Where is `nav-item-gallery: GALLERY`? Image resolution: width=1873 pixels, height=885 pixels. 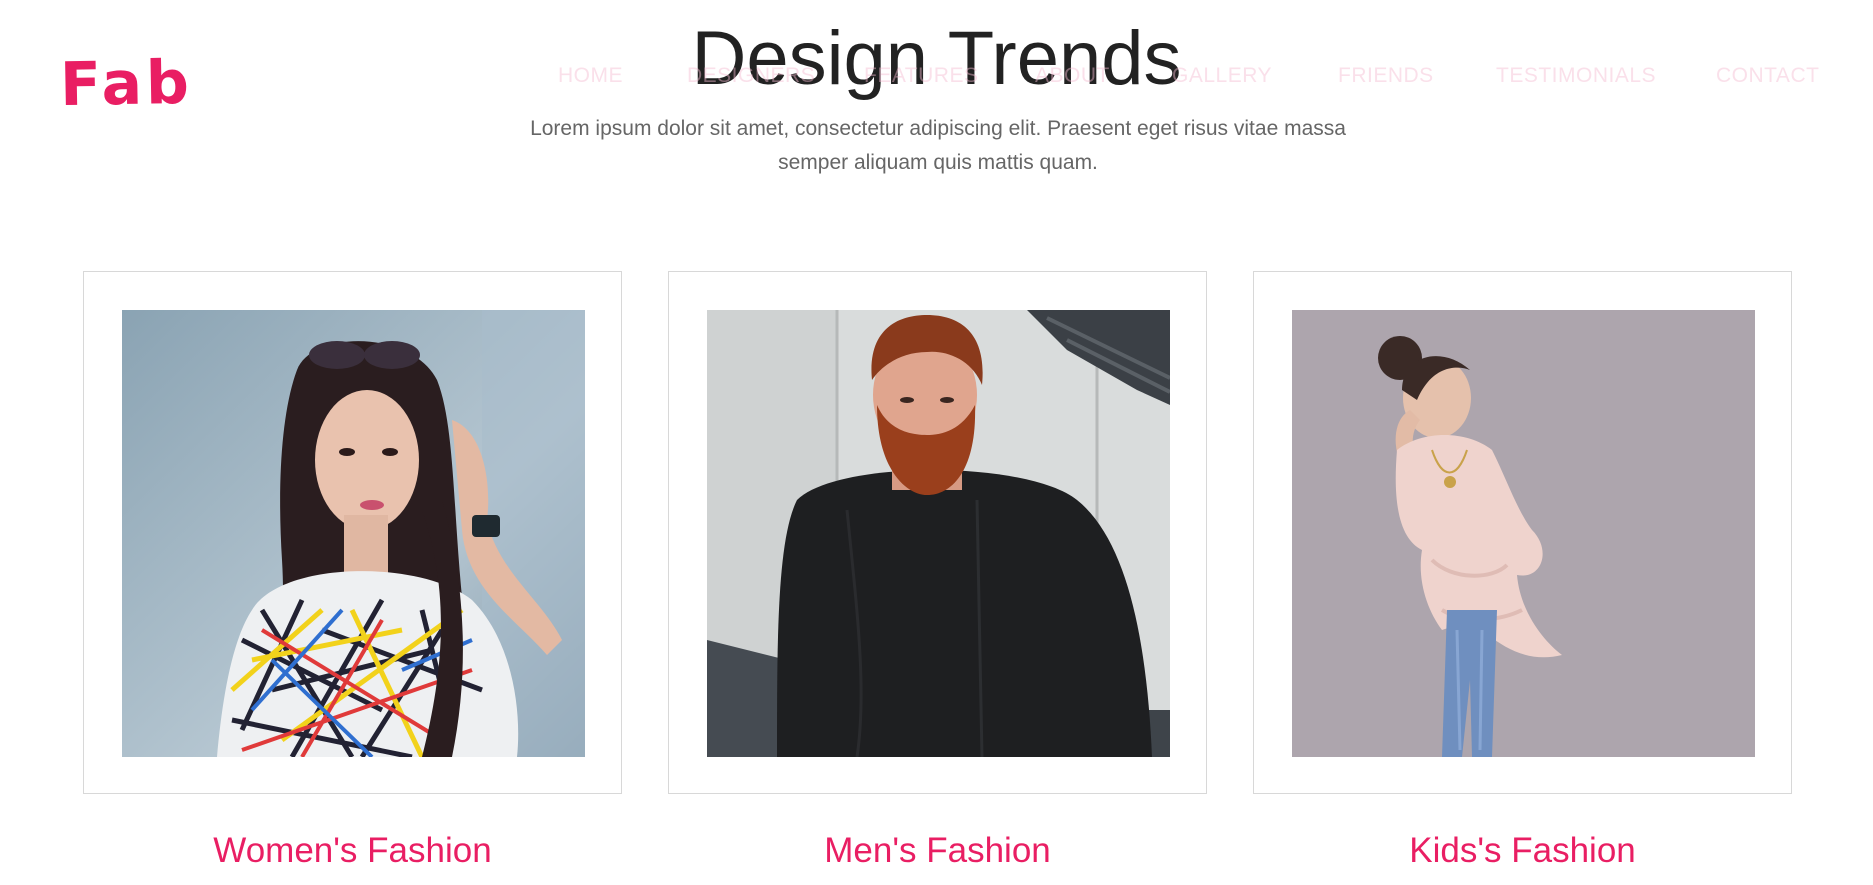 nav-item-gallery: GALLERY is located at coordinates (1222, 76).